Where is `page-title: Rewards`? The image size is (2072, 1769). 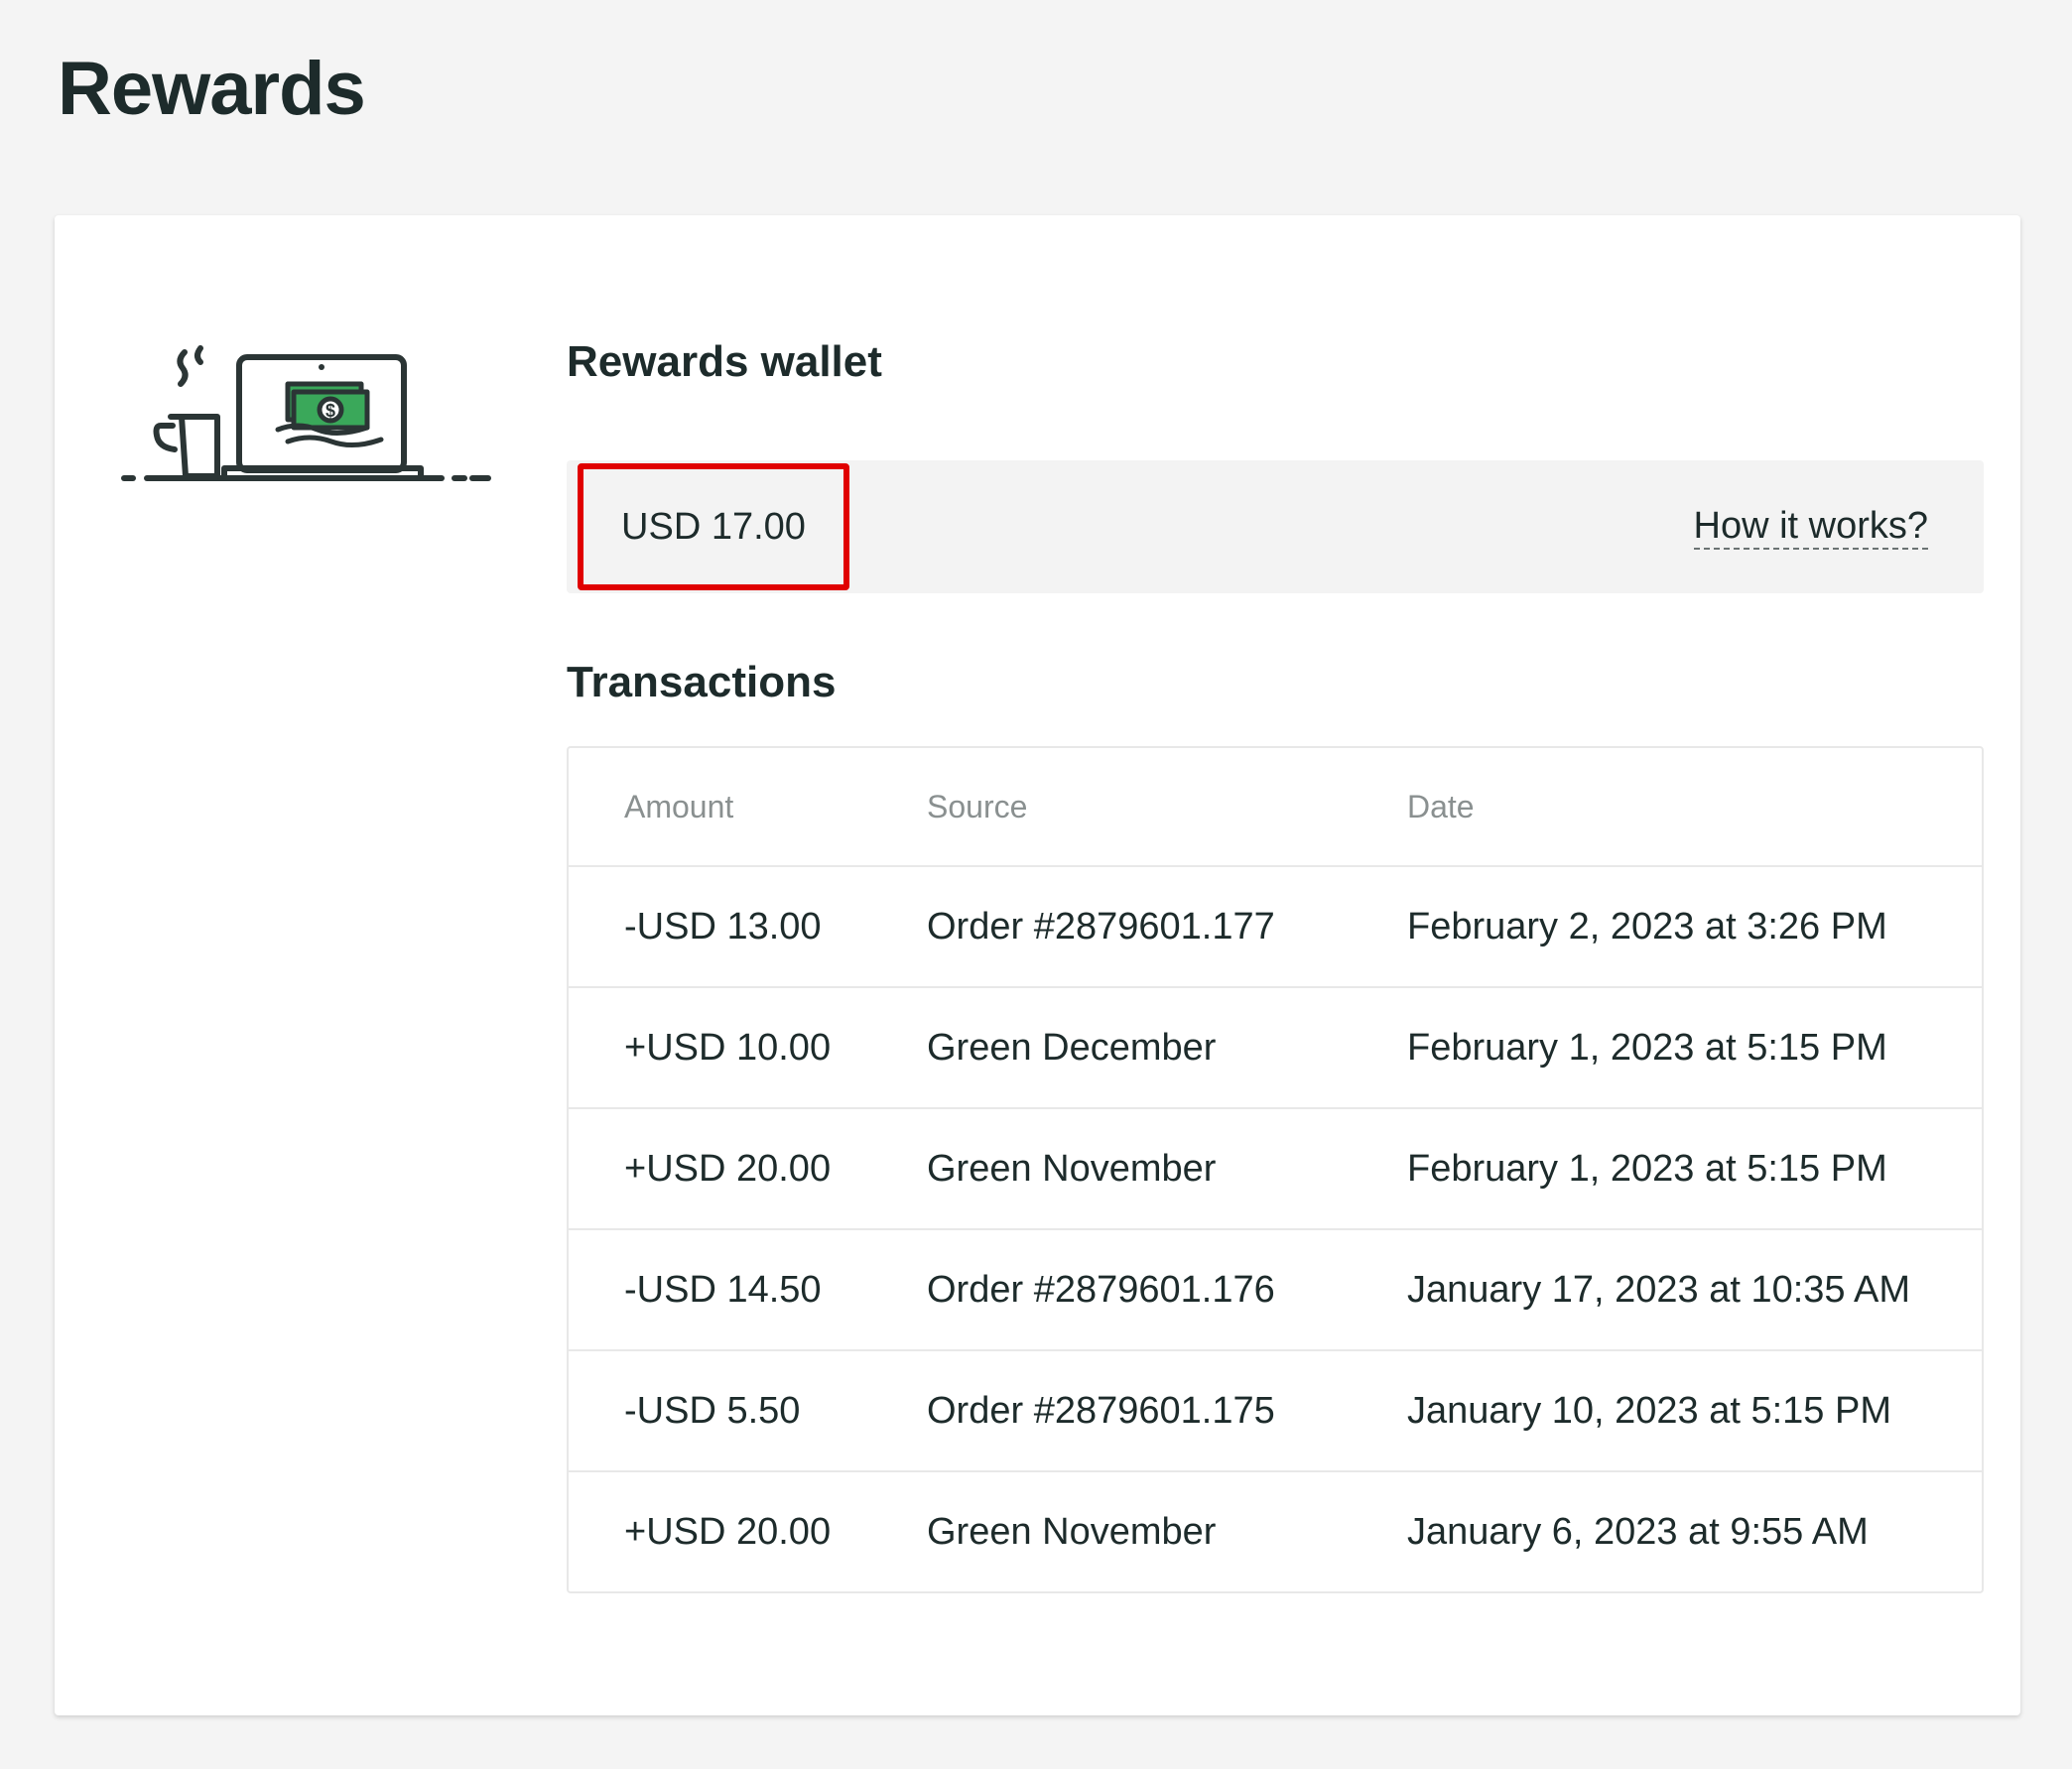
page-title: Rewards is located at coordinates (212, 89).